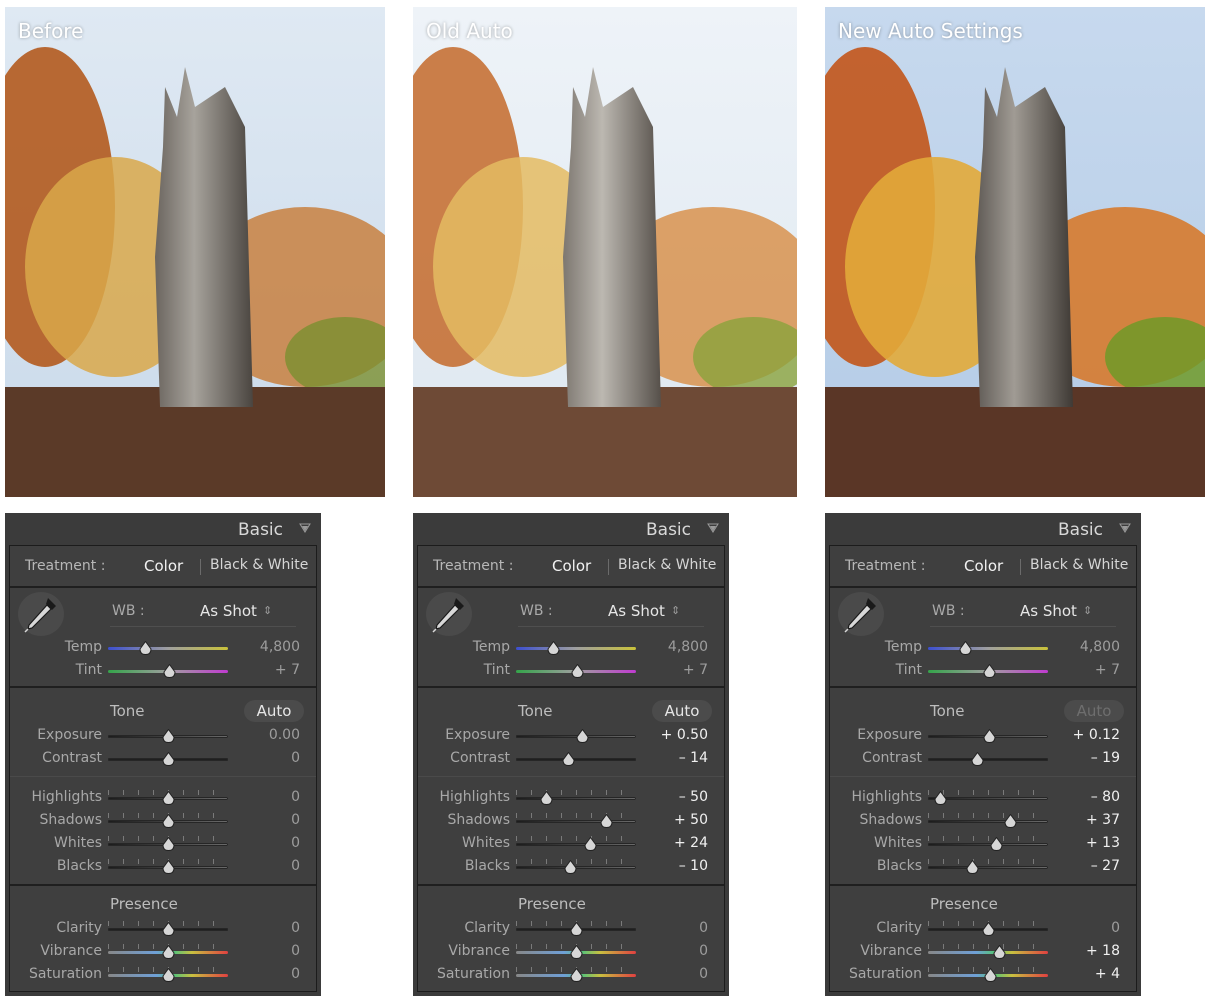 Image resolution: width=1205 pixels, height=998 pixels. What do you see at coordinates (1103, 951) in the screenshot?
I see `slider-value: + 18` at bounding box center [1103, 951].